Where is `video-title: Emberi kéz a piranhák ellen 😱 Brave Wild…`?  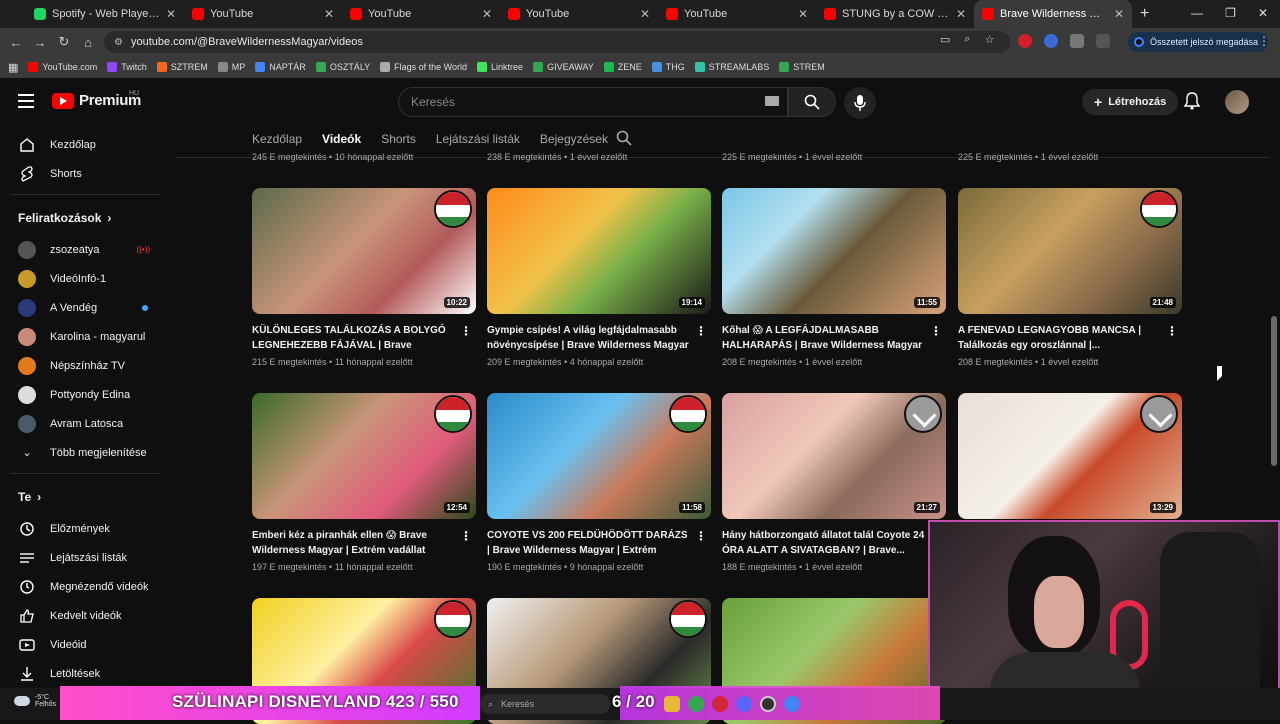 video-title: Emberi kéz a piranhák ellen 😱 Brave Wild… is located at coordinates (364, 543).